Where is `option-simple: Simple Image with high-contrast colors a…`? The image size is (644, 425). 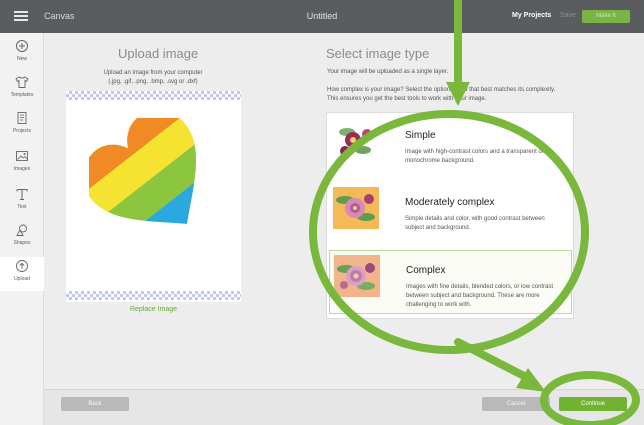
option-simple: Simple Image with high-contrast colors a… is located at coordinates (450, 146).